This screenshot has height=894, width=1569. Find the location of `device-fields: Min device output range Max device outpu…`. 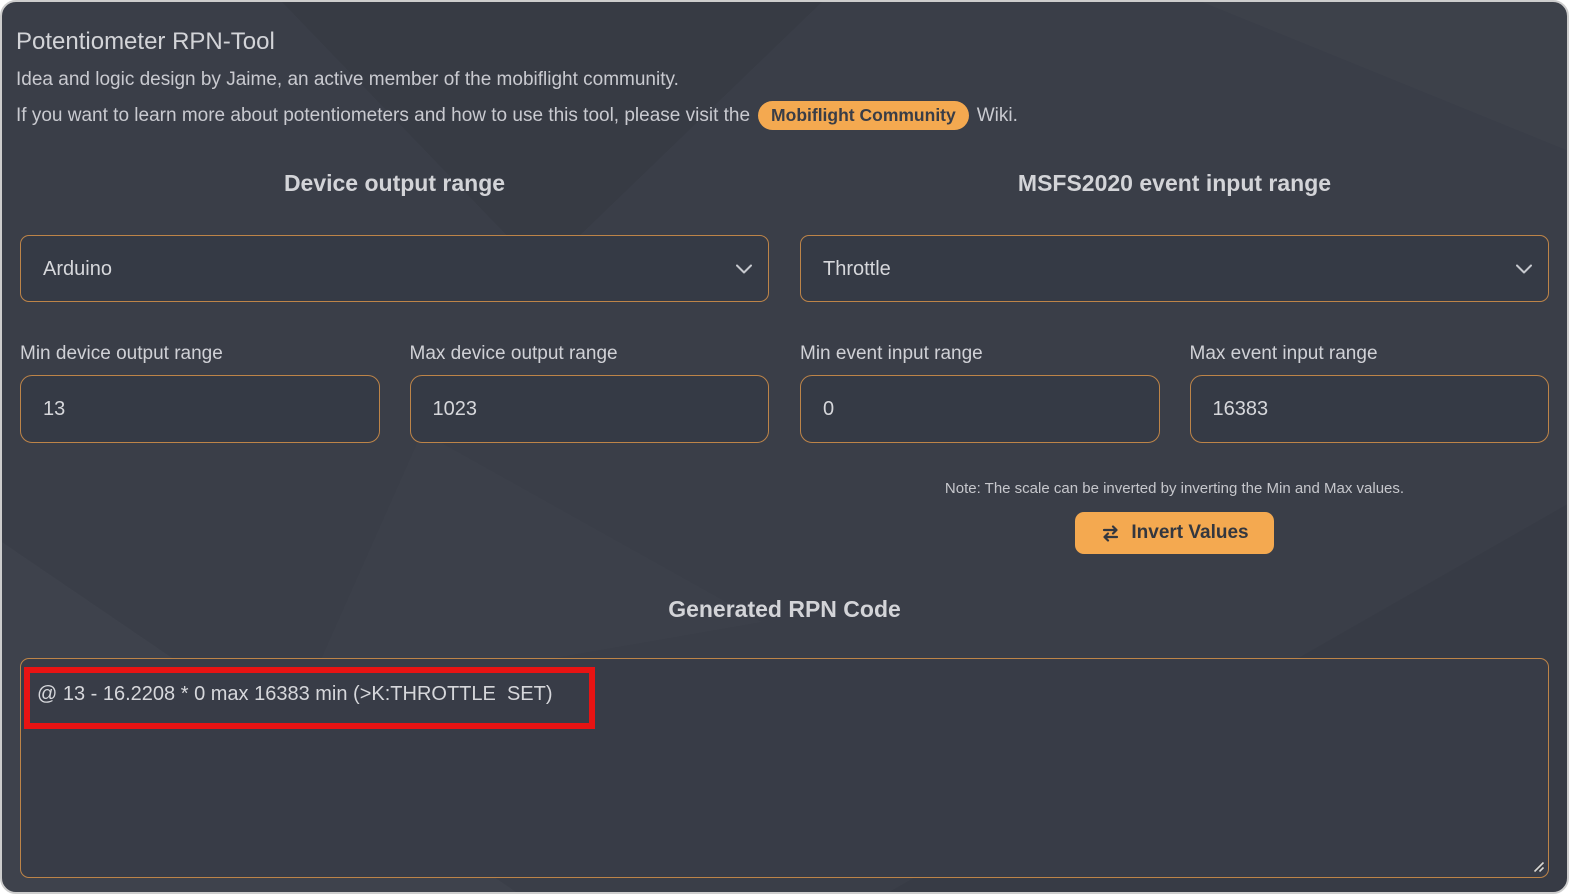

device-fields: Min device output range Max device outpu… is located at coordinates (394, 393).